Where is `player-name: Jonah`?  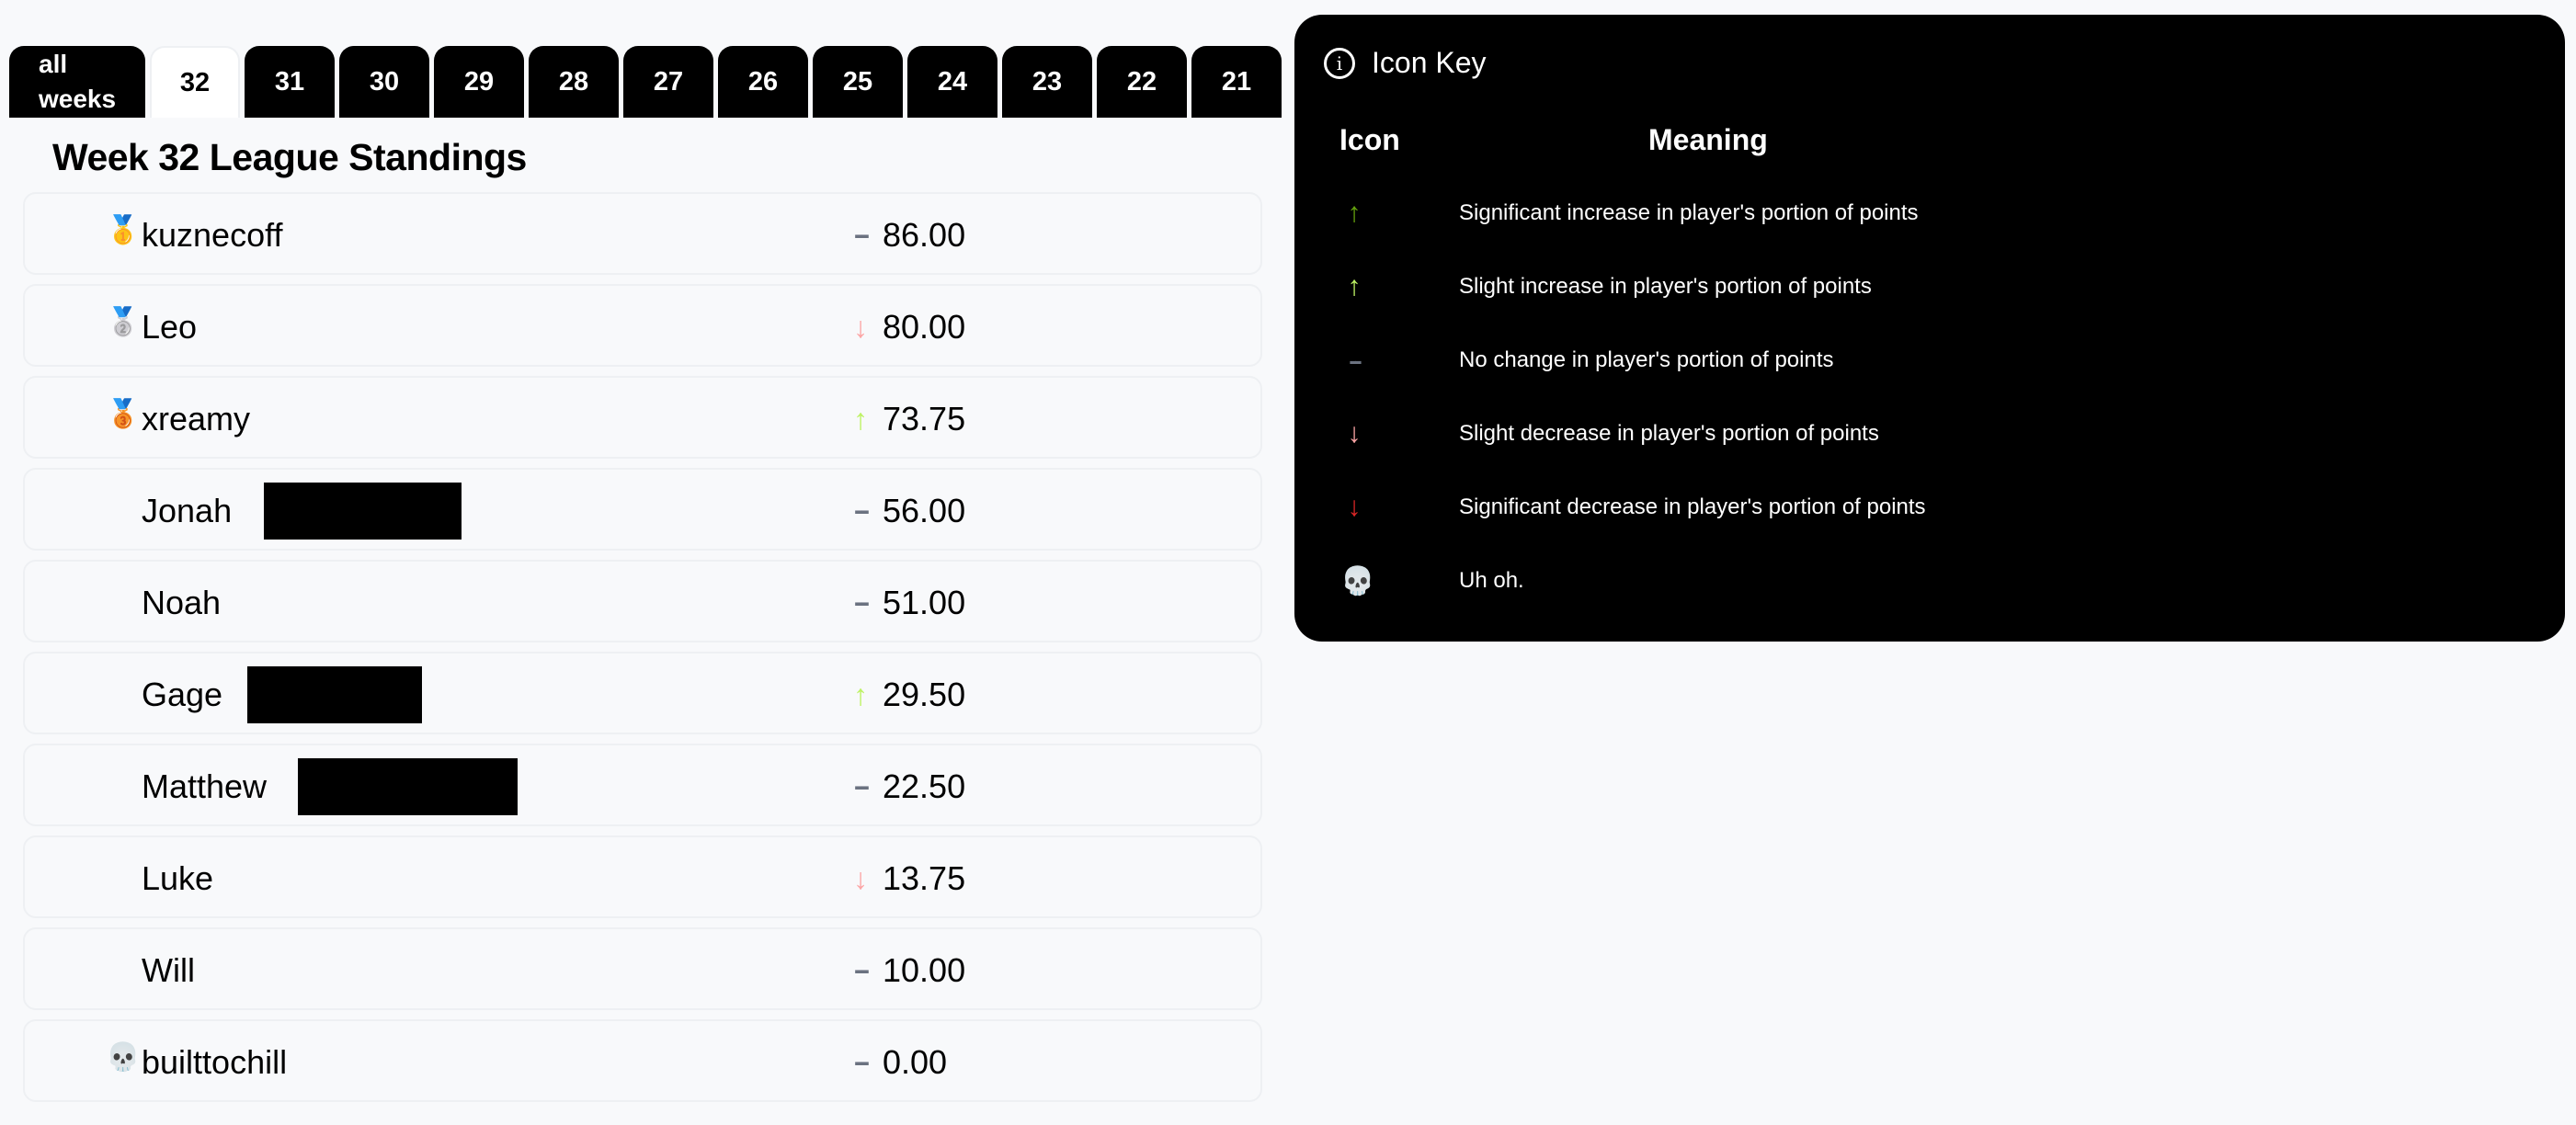 player-name: Jonah is located at coordinates (187, 511).